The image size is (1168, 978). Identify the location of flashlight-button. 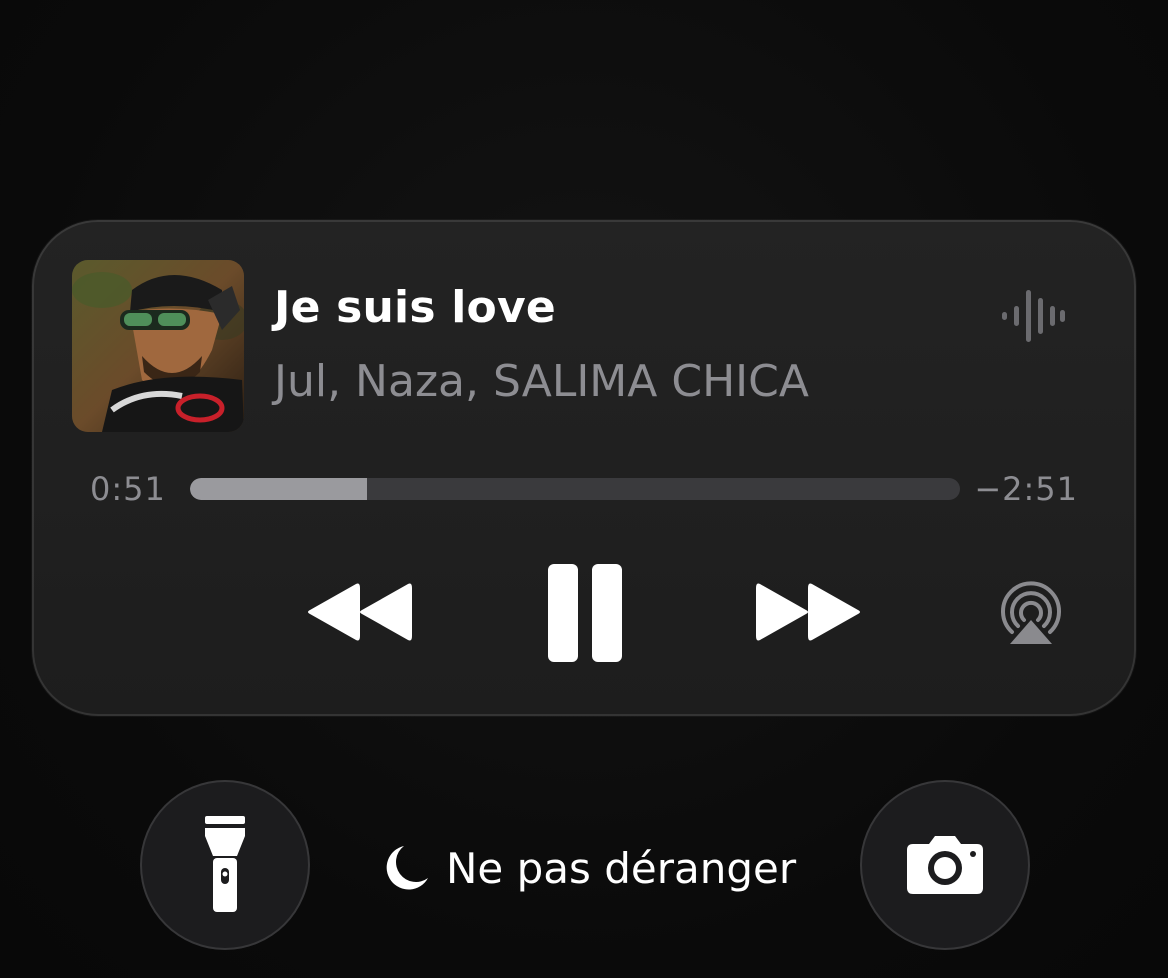
(225, 865).